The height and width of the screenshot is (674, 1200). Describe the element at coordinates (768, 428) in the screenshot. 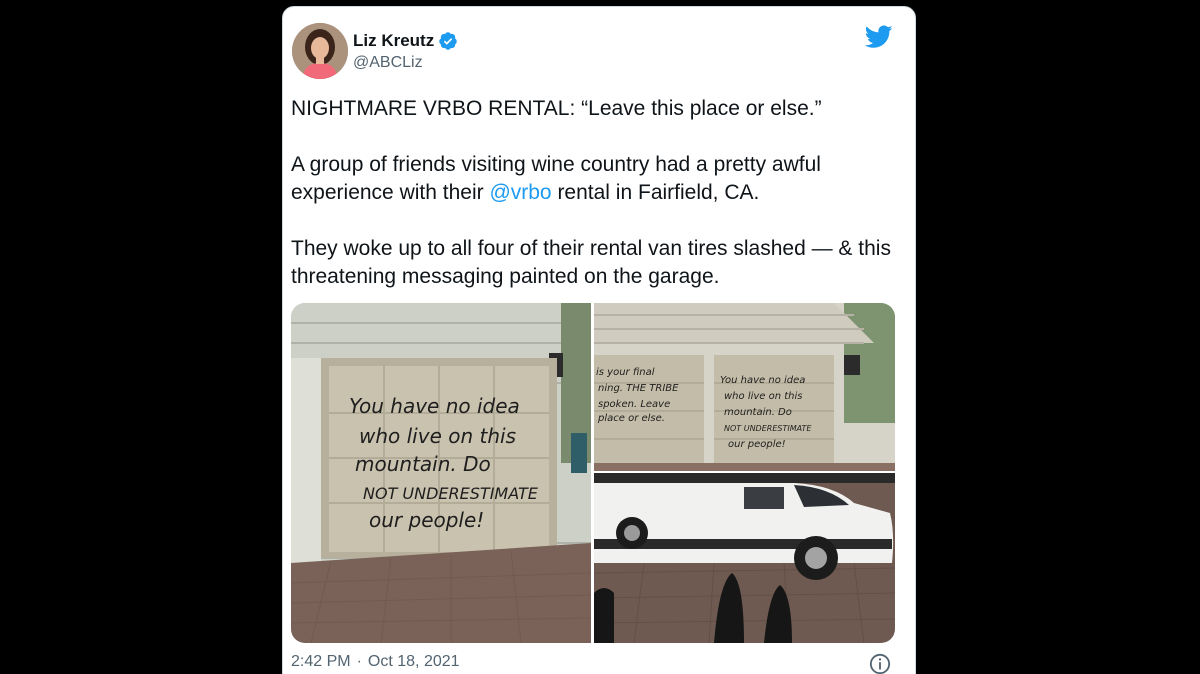

I see `graffiti-right-4: NOT UNDERESTIMATE` at that location.